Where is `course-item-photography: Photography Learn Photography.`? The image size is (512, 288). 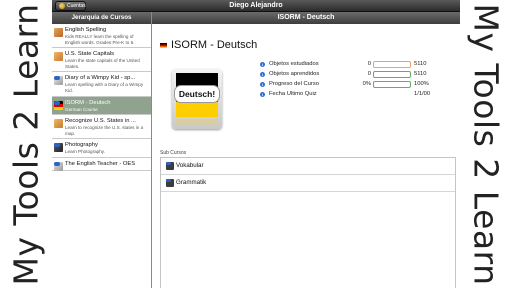 course-item-photography: Photography Learn Photography. is located at coordinates (101, 148).